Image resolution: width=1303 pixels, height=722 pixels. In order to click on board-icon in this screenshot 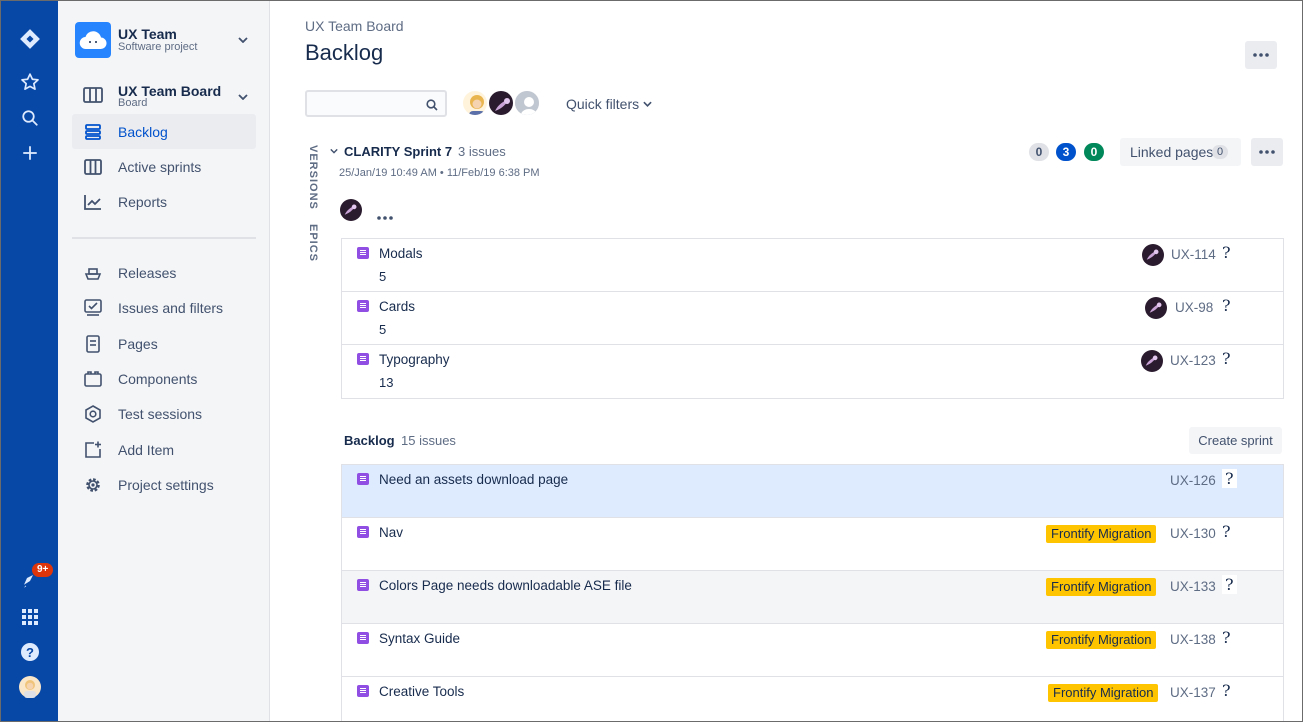, I will do `click(93, 167)`.